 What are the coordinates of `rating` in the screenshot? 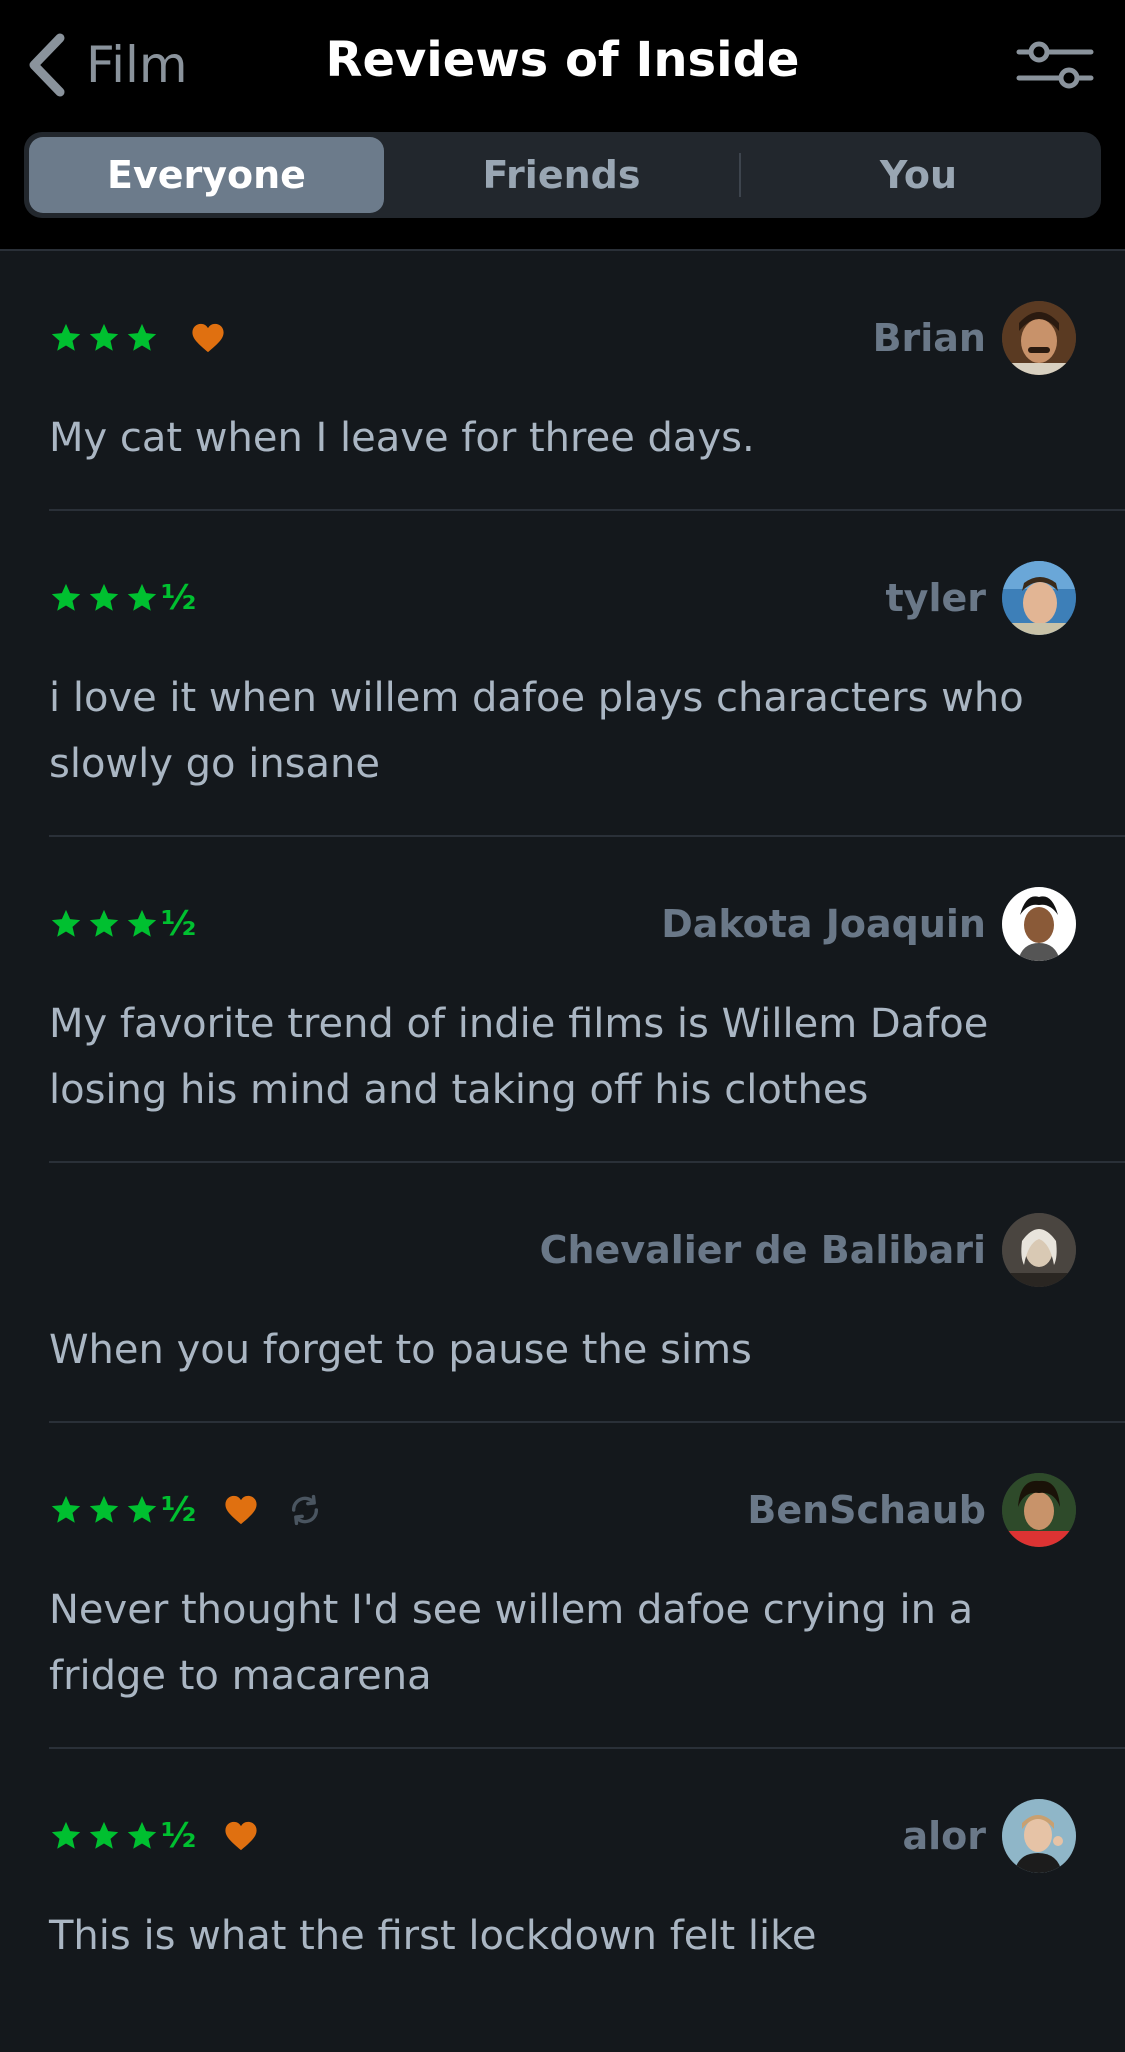 It's located at (137, 338).